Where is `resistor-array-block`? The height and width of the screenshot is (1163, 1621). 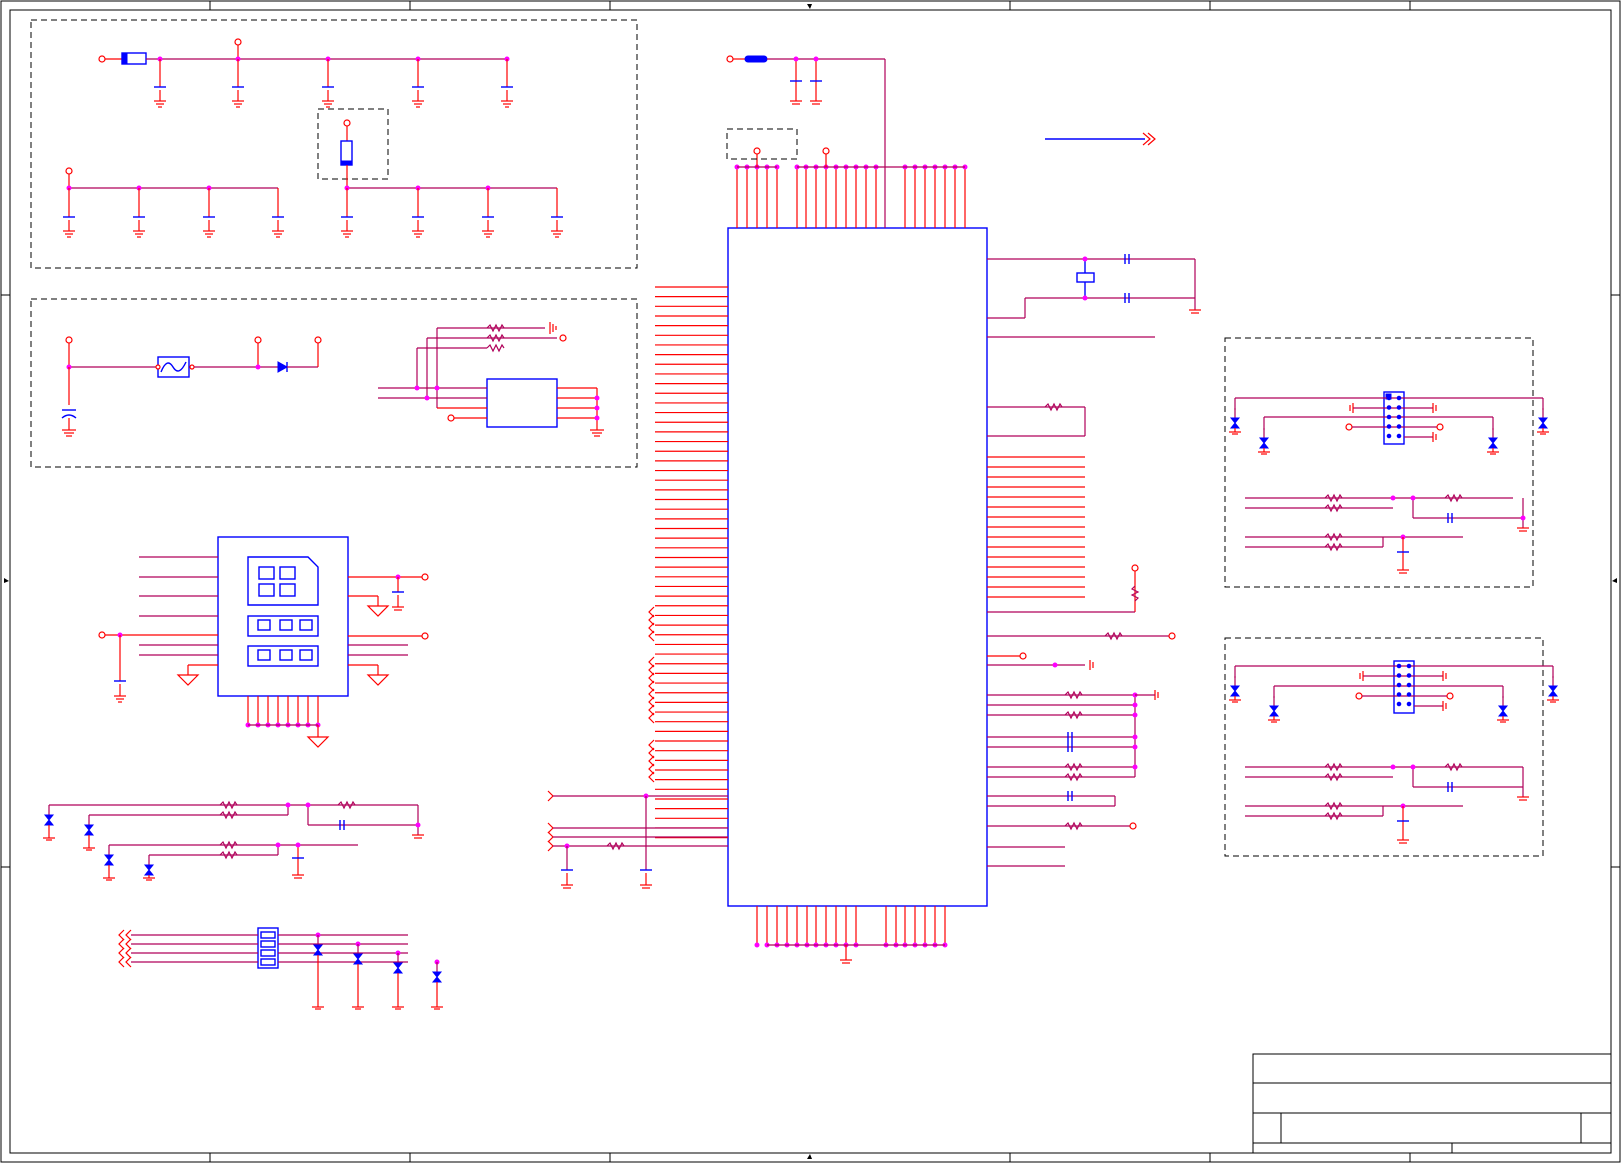 resistor-array-block is located at coordinates (280, 968).